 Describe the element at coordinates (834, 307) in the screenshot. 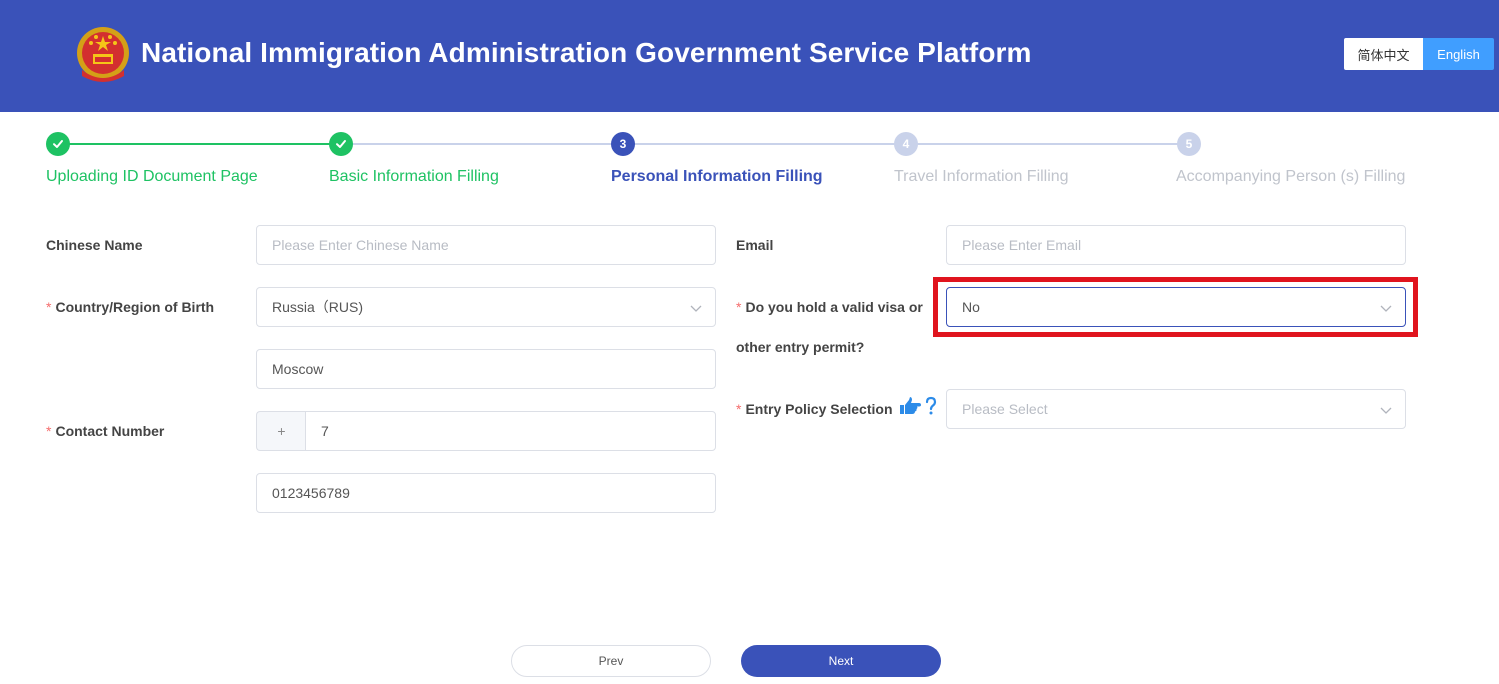

I see `valid-visa-label-line1: Do you hold a valid visa or` at that location.